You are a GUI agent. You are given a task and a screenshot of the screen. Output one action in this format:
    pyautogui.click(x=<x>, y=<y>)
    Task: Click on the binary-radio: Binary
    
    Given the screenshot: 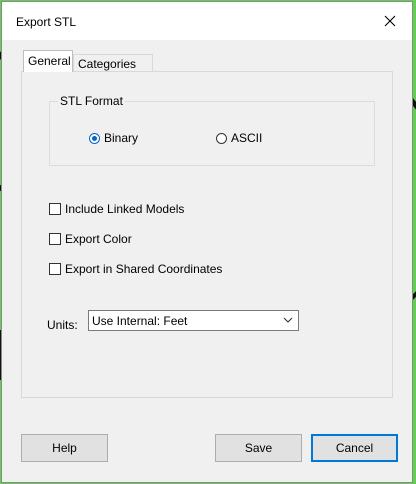 What is the action you would take?
    pyautogui.click(x=113, y=138)
    